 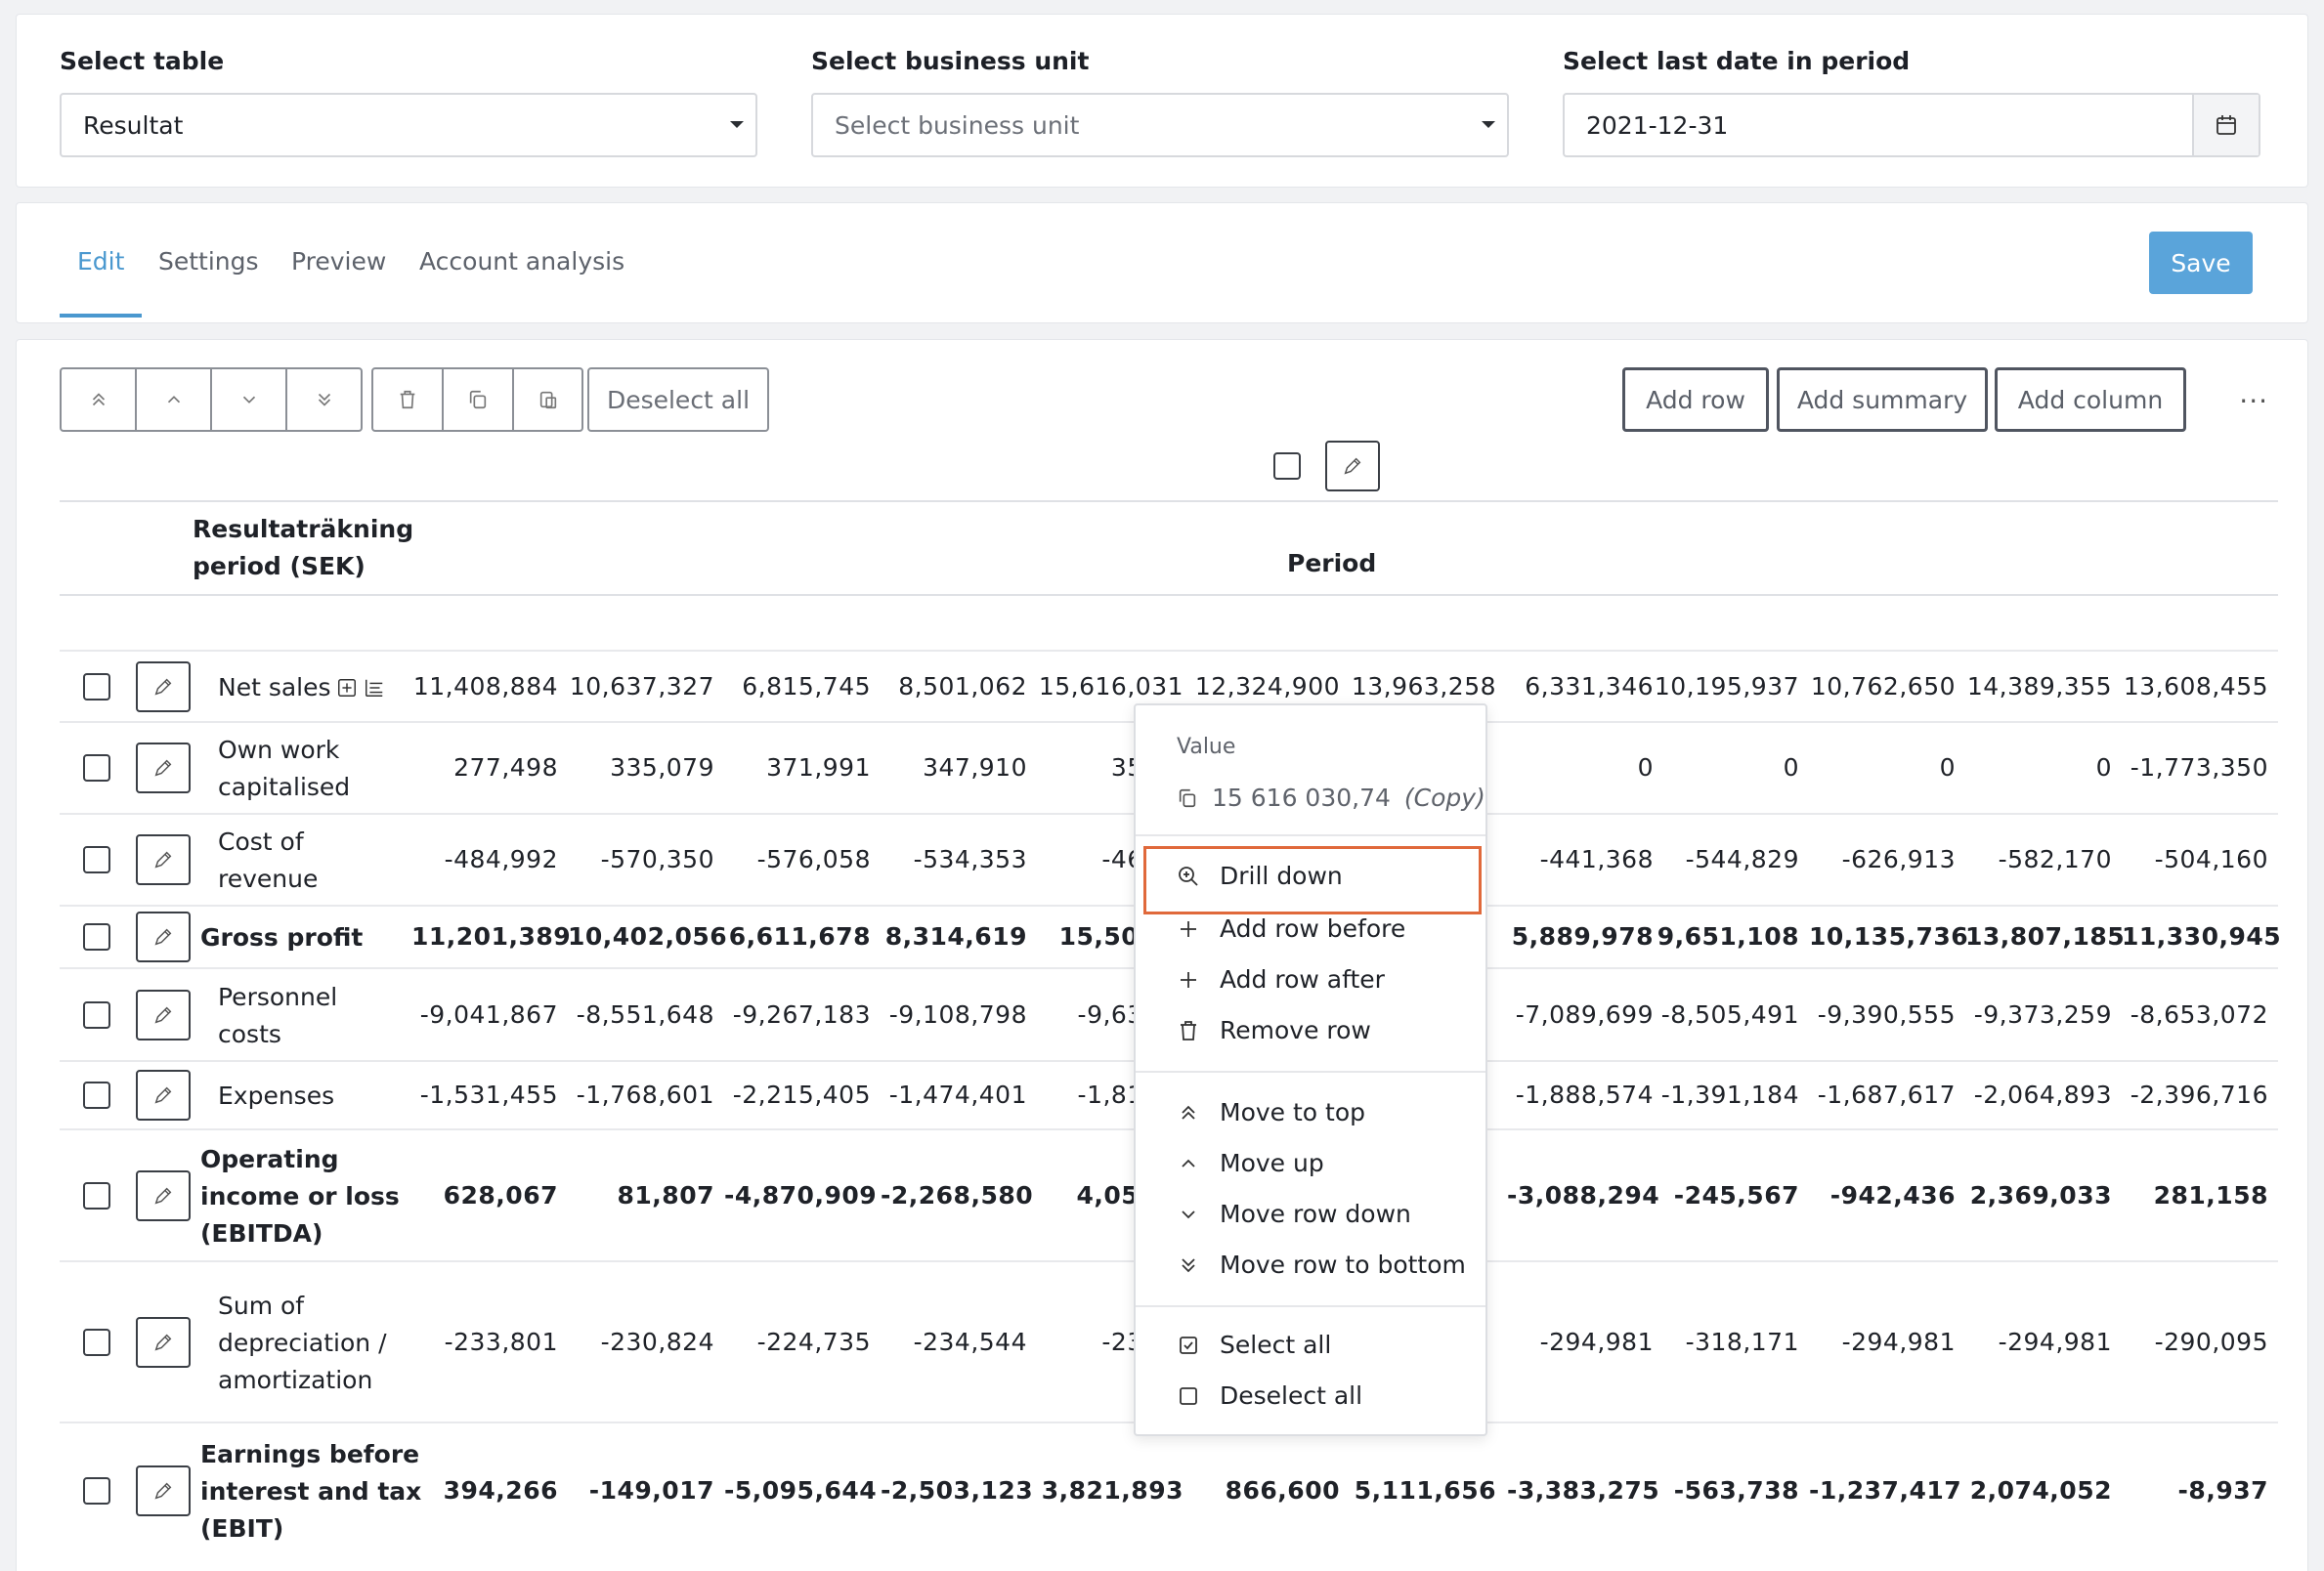 I want to click on value-cell: 10,762,650, so click(x=1882, y=687).